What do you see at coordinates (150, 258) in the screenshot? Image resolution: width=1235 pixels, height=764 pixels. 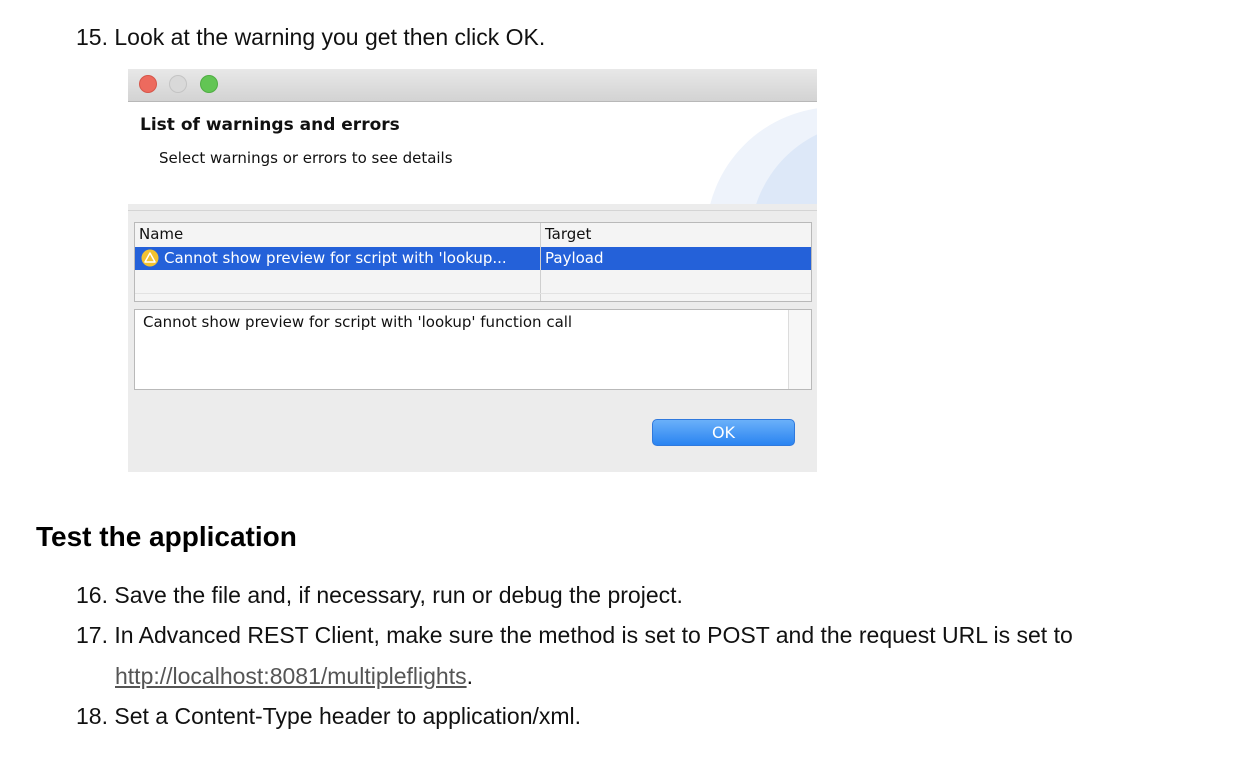 I see `warning-icon` at bounding box center [150, 258].